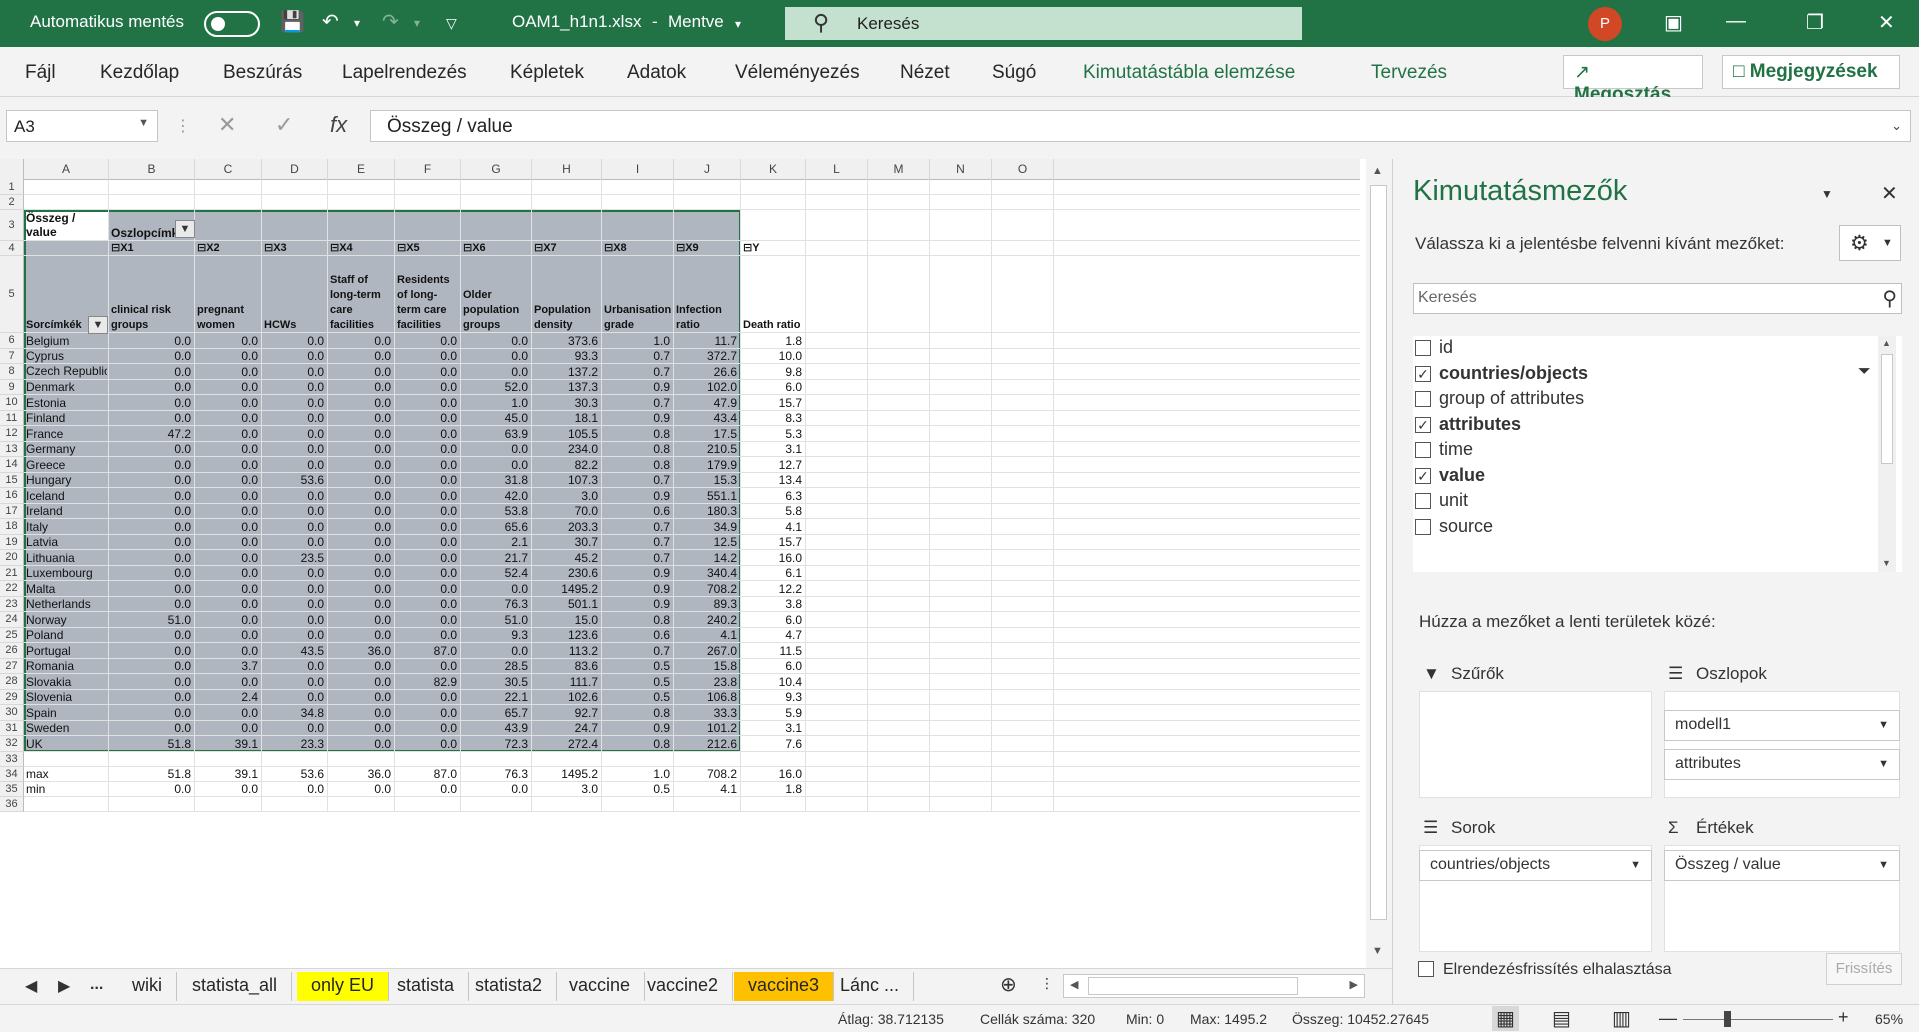 This screenshot has height=1032, width=1919. I want to click on row-label: Slovenia, so click(66, 697).